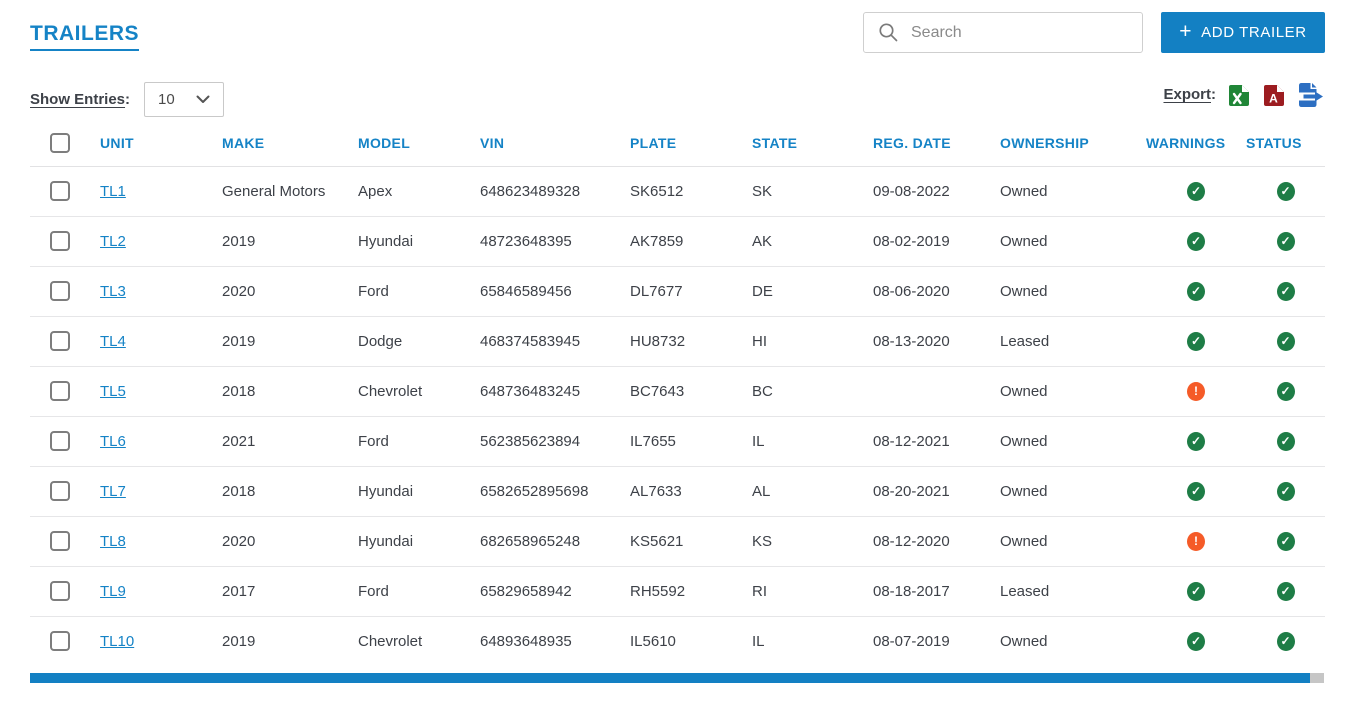  Describe the element at coordinates (555, 143) in the screenshot. I see `col-header-vin: VIN` at that location.